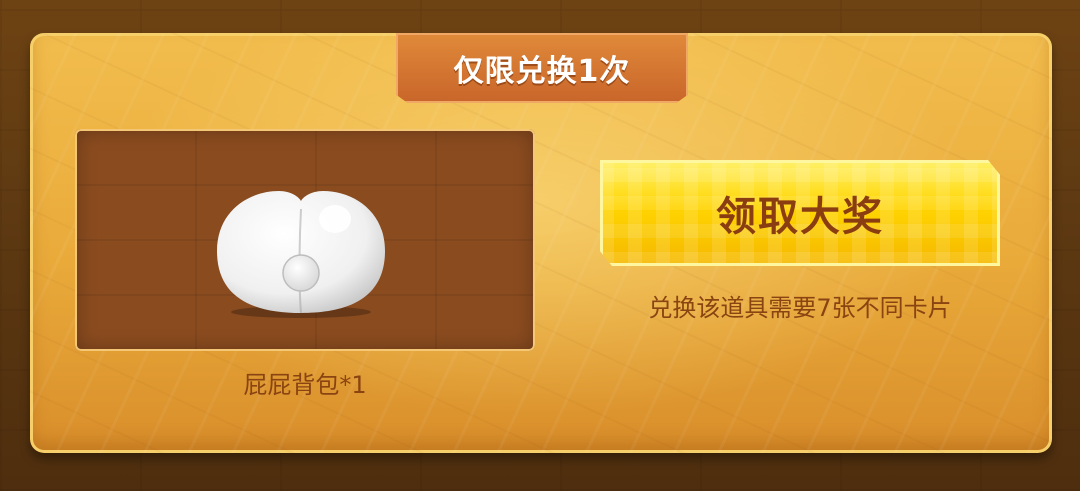 The image size is (1080, 491). I want to click on claim-prize-label: 领取大奖, so click(800, 217).